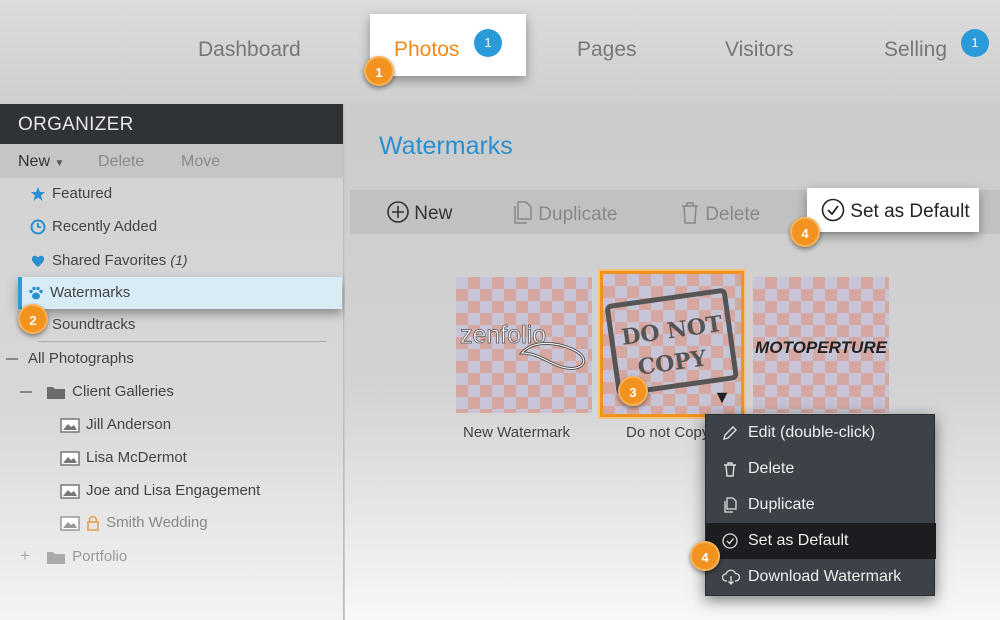  What do you see at coordinates (34, 161) in the screenshot?
I see `organizer-new-label: New` at bounding box center [34, 161].